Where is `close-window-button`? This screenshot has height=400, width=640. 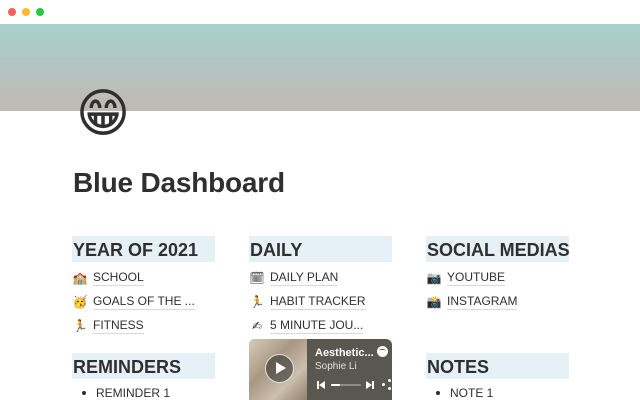 close-window-button is located at coordinates (12, 12).